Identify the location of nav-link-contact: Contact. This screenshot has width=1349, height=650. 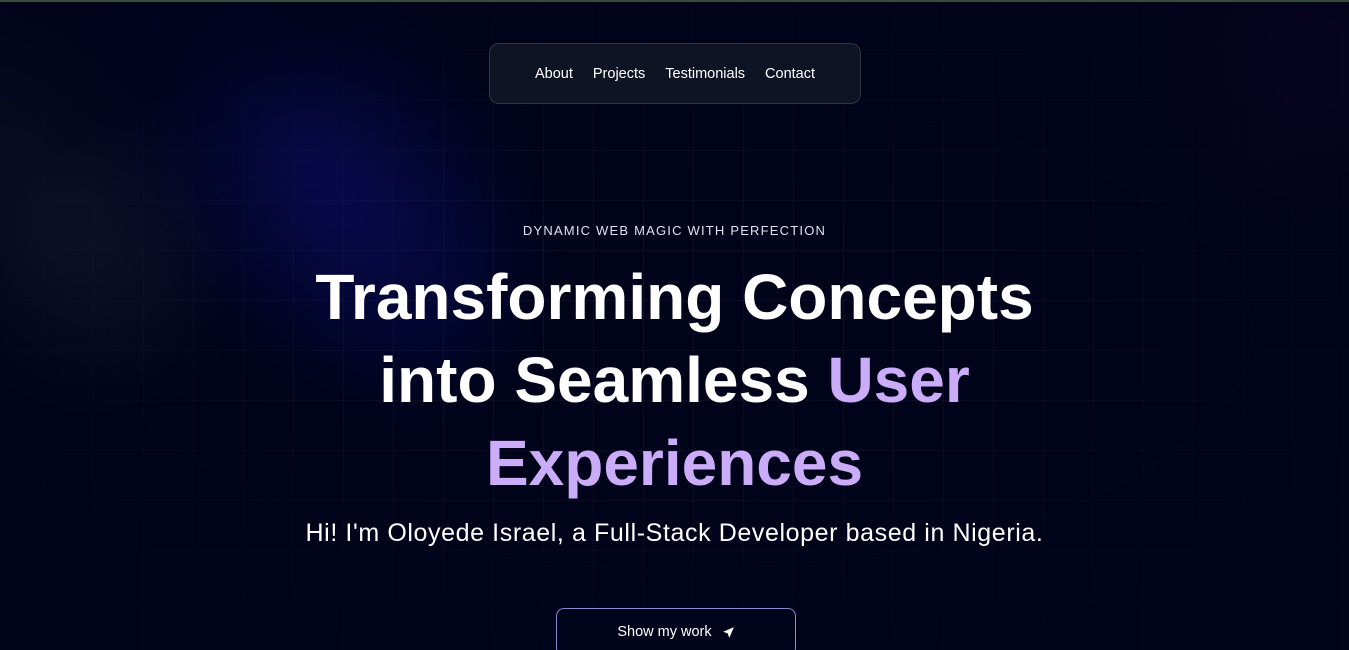
(790, 74).